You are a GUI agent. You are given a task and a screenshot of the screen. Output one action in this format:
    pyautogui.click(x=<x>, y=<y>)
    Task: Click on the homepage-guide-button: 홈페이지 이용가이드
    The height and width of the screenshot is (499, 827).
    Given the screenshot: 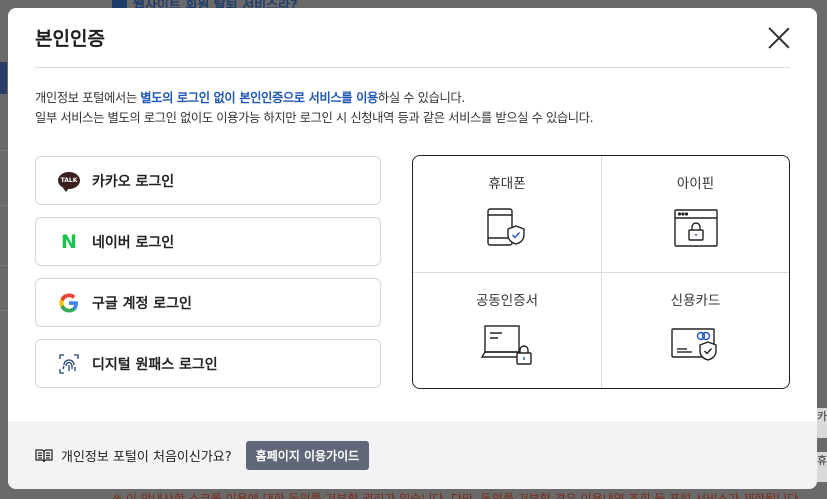 What is the action you would take?
    pyautogui.click(x=307, y=455)
    